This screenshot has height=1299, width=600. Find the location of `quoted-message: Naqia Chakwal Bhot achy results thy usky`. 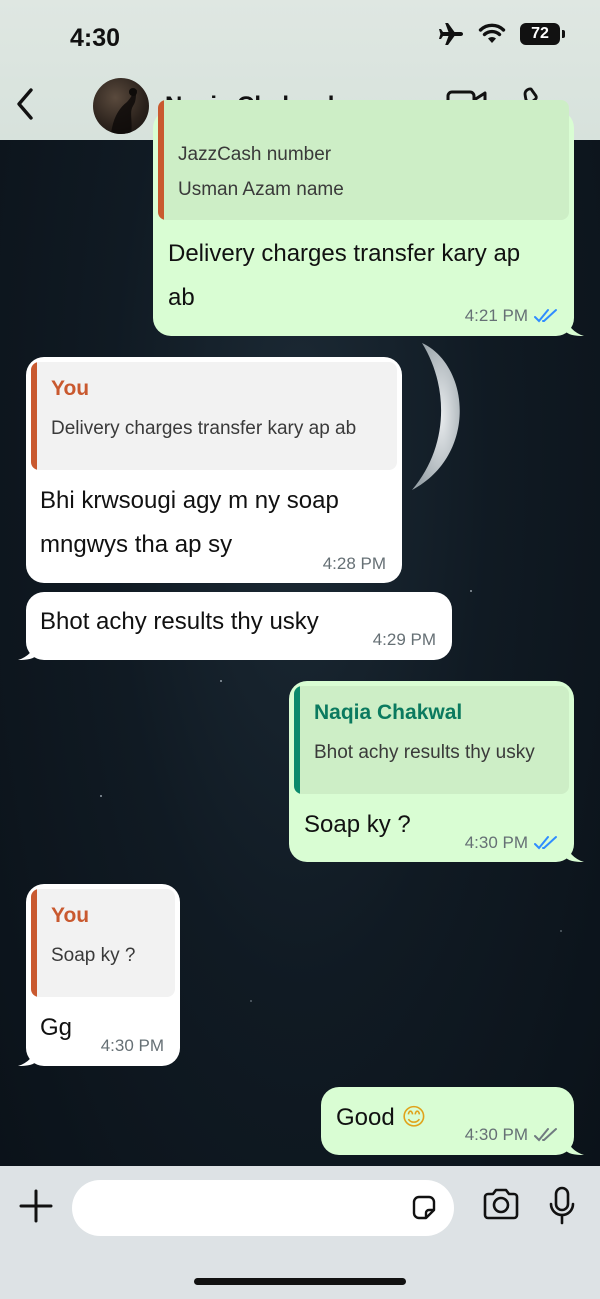

quoted-message: Naqia Chakwal Bhot achy results thy usky is located at coordinates (431, 740).